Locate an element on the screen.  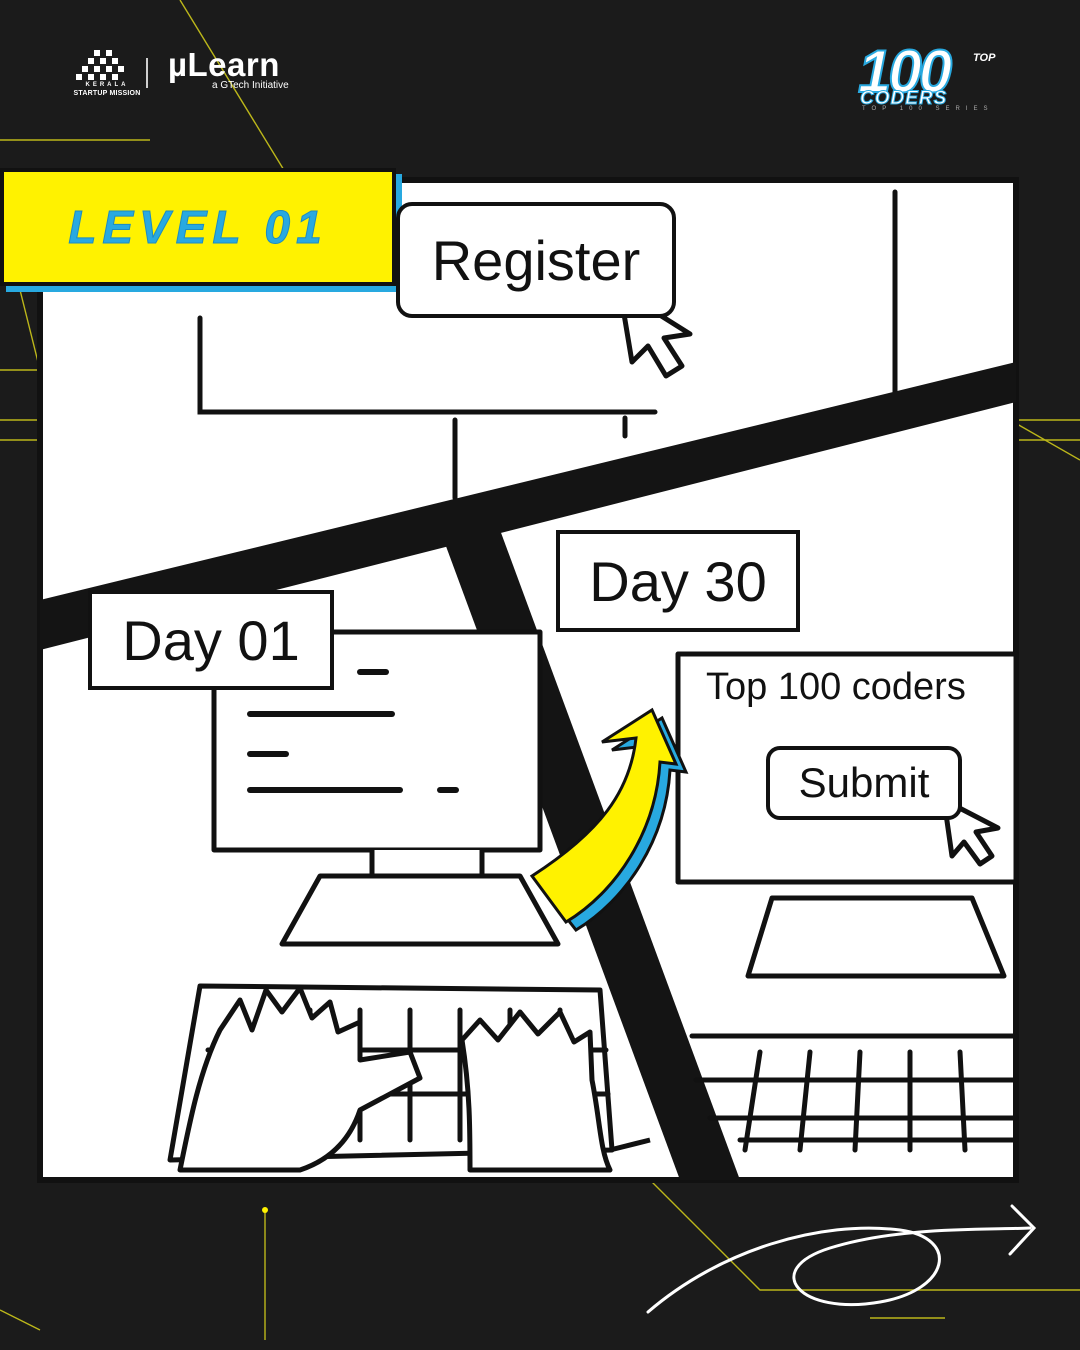
badge-series: TOP 100 SERIES is located at coordinates (928, 109).